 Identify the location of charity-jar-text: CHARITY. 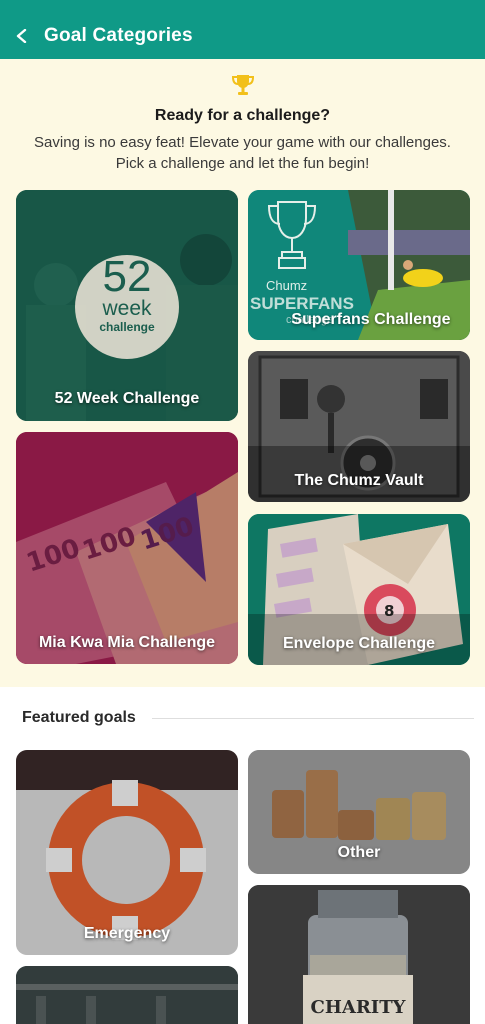
(358, 1007).